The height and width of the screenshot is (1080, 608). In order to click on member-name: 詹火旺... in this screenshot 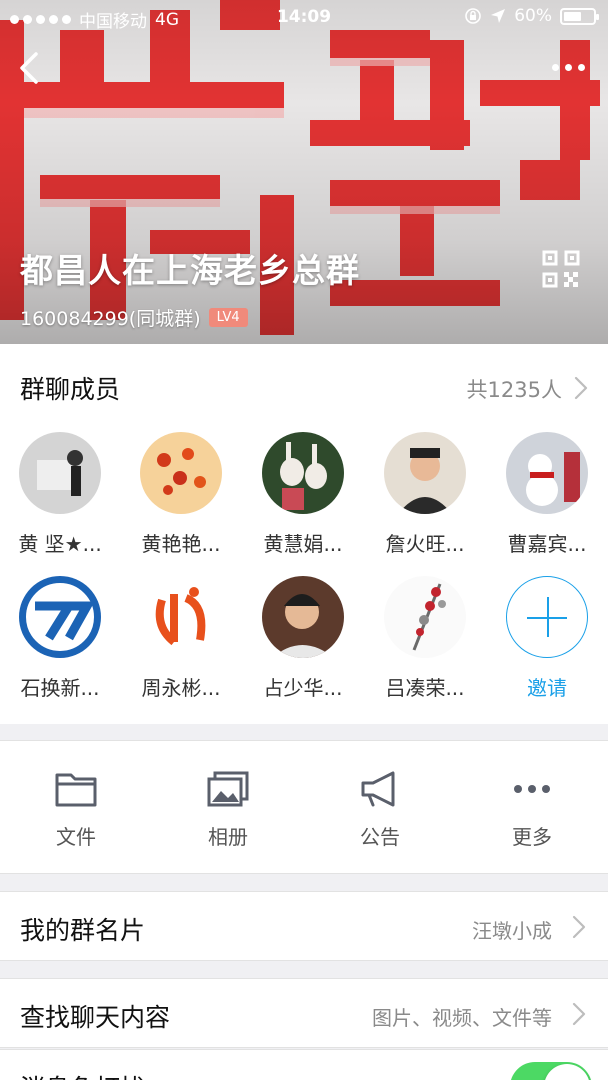, I will do `click(425, 544)`.